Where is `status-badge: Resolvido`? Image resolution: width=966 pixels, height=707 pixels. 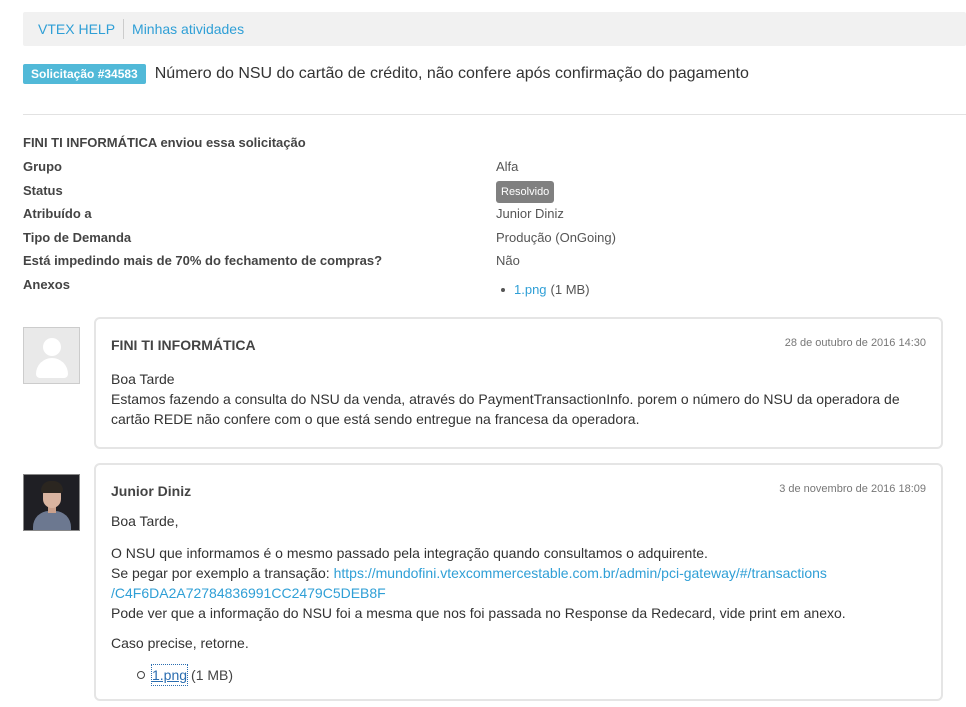 status-badge: Resolvido is located at coordinates (525, 191).